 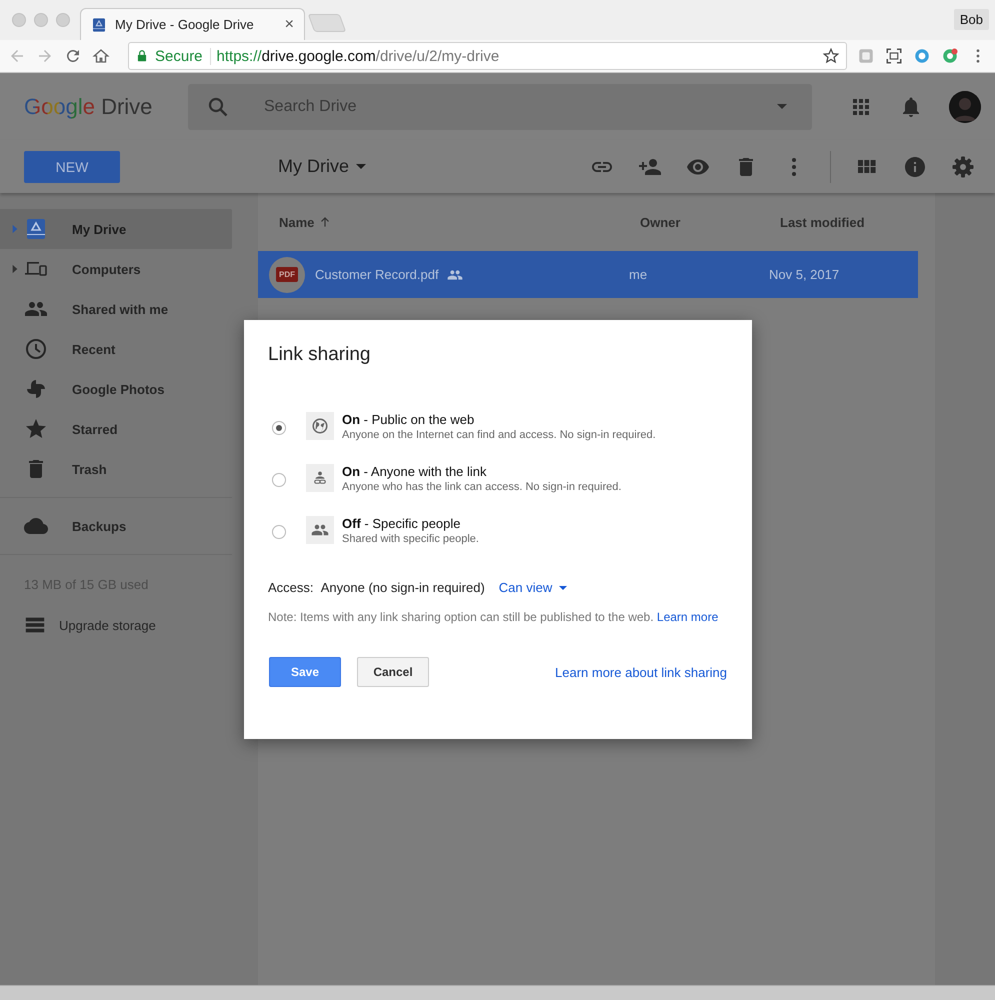 I want to click on option-description: Anyone who has the link can access. No sign-in required., so click(x=482, y=487).